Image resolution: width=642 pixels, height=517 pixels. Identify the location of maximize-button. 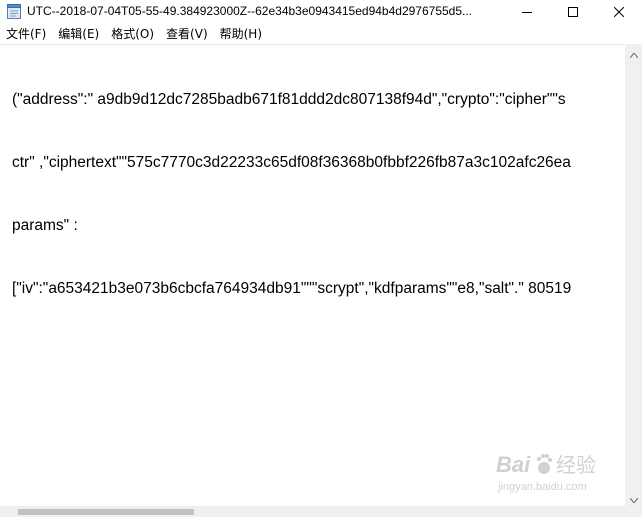
(573, 11).